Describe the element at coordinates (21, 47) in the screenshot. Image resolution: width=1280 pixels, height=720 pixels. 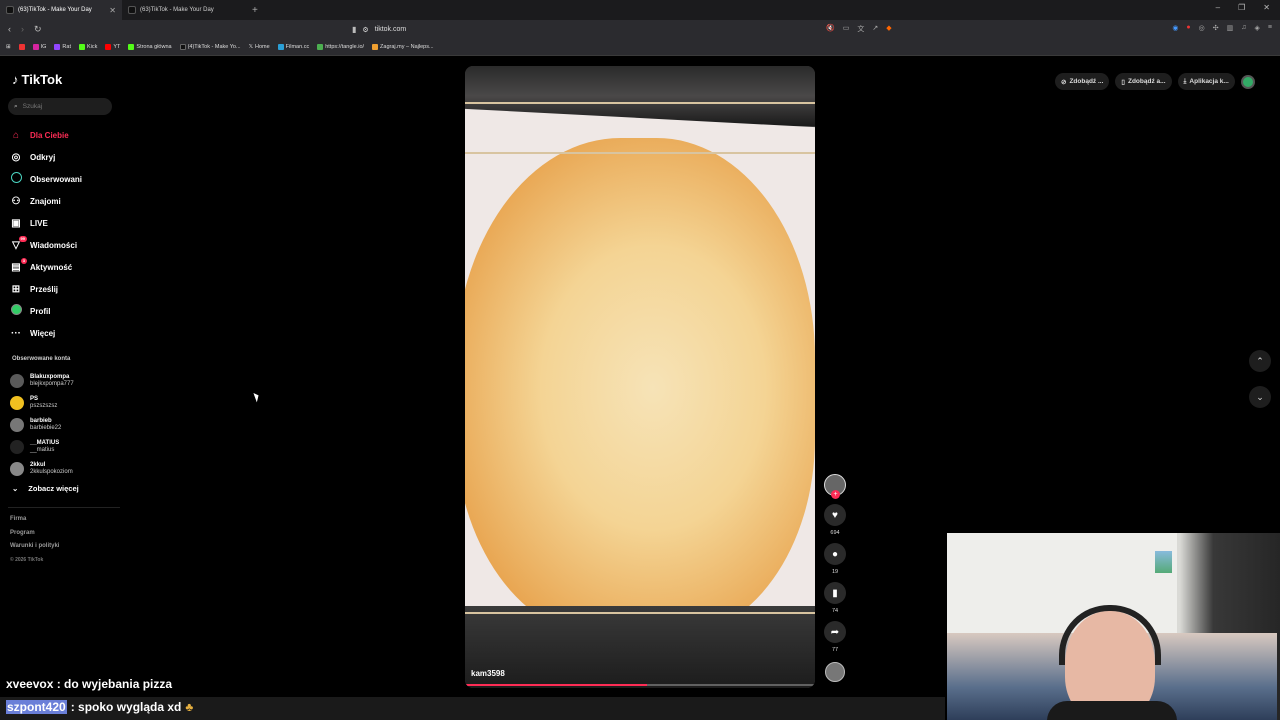
I see `bookmark-item` at that location.